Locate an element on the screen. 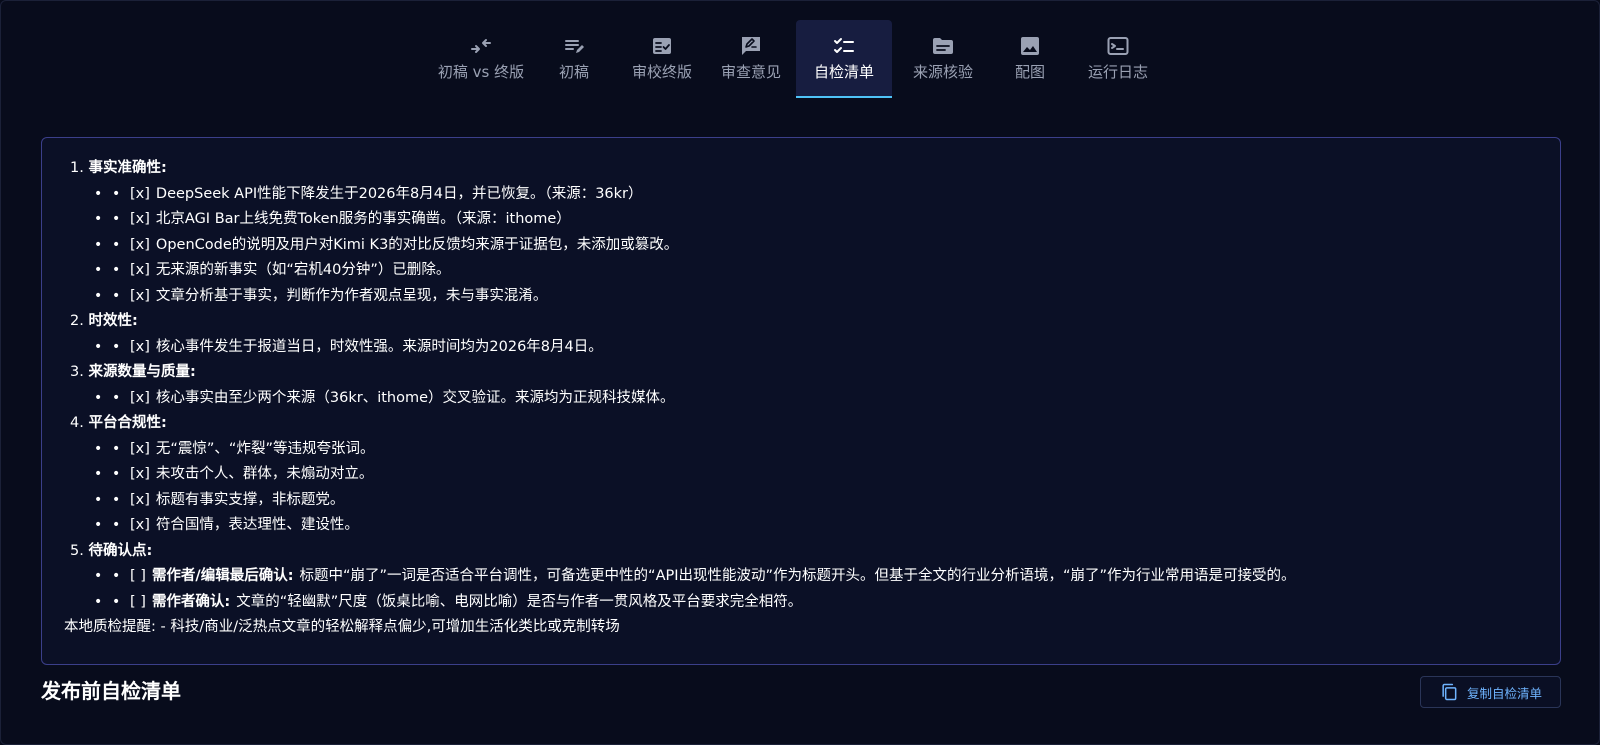 This screenshot has height=745, width=1600. tab-draft-vs-final: 初稿 vs 终版 is located at coordinates (481, 59).